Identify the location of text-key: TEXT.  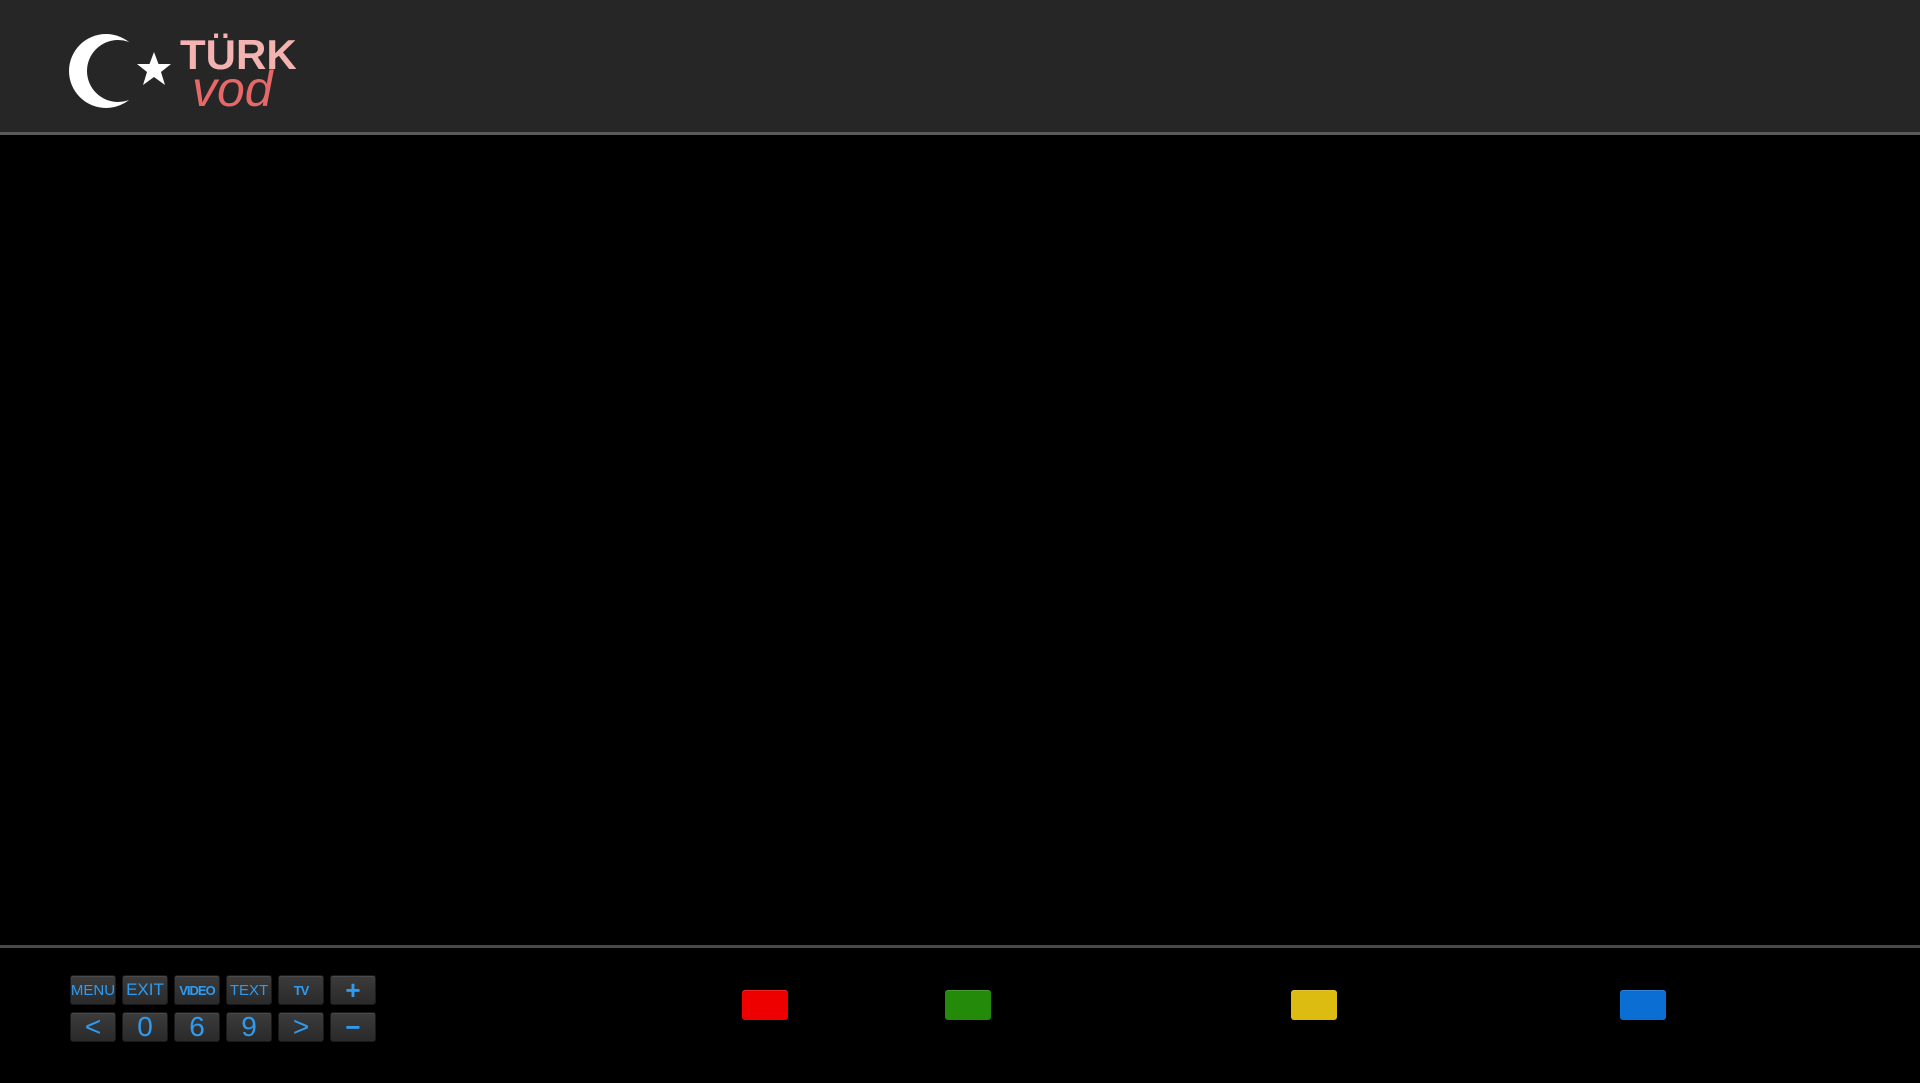
(249, 990).